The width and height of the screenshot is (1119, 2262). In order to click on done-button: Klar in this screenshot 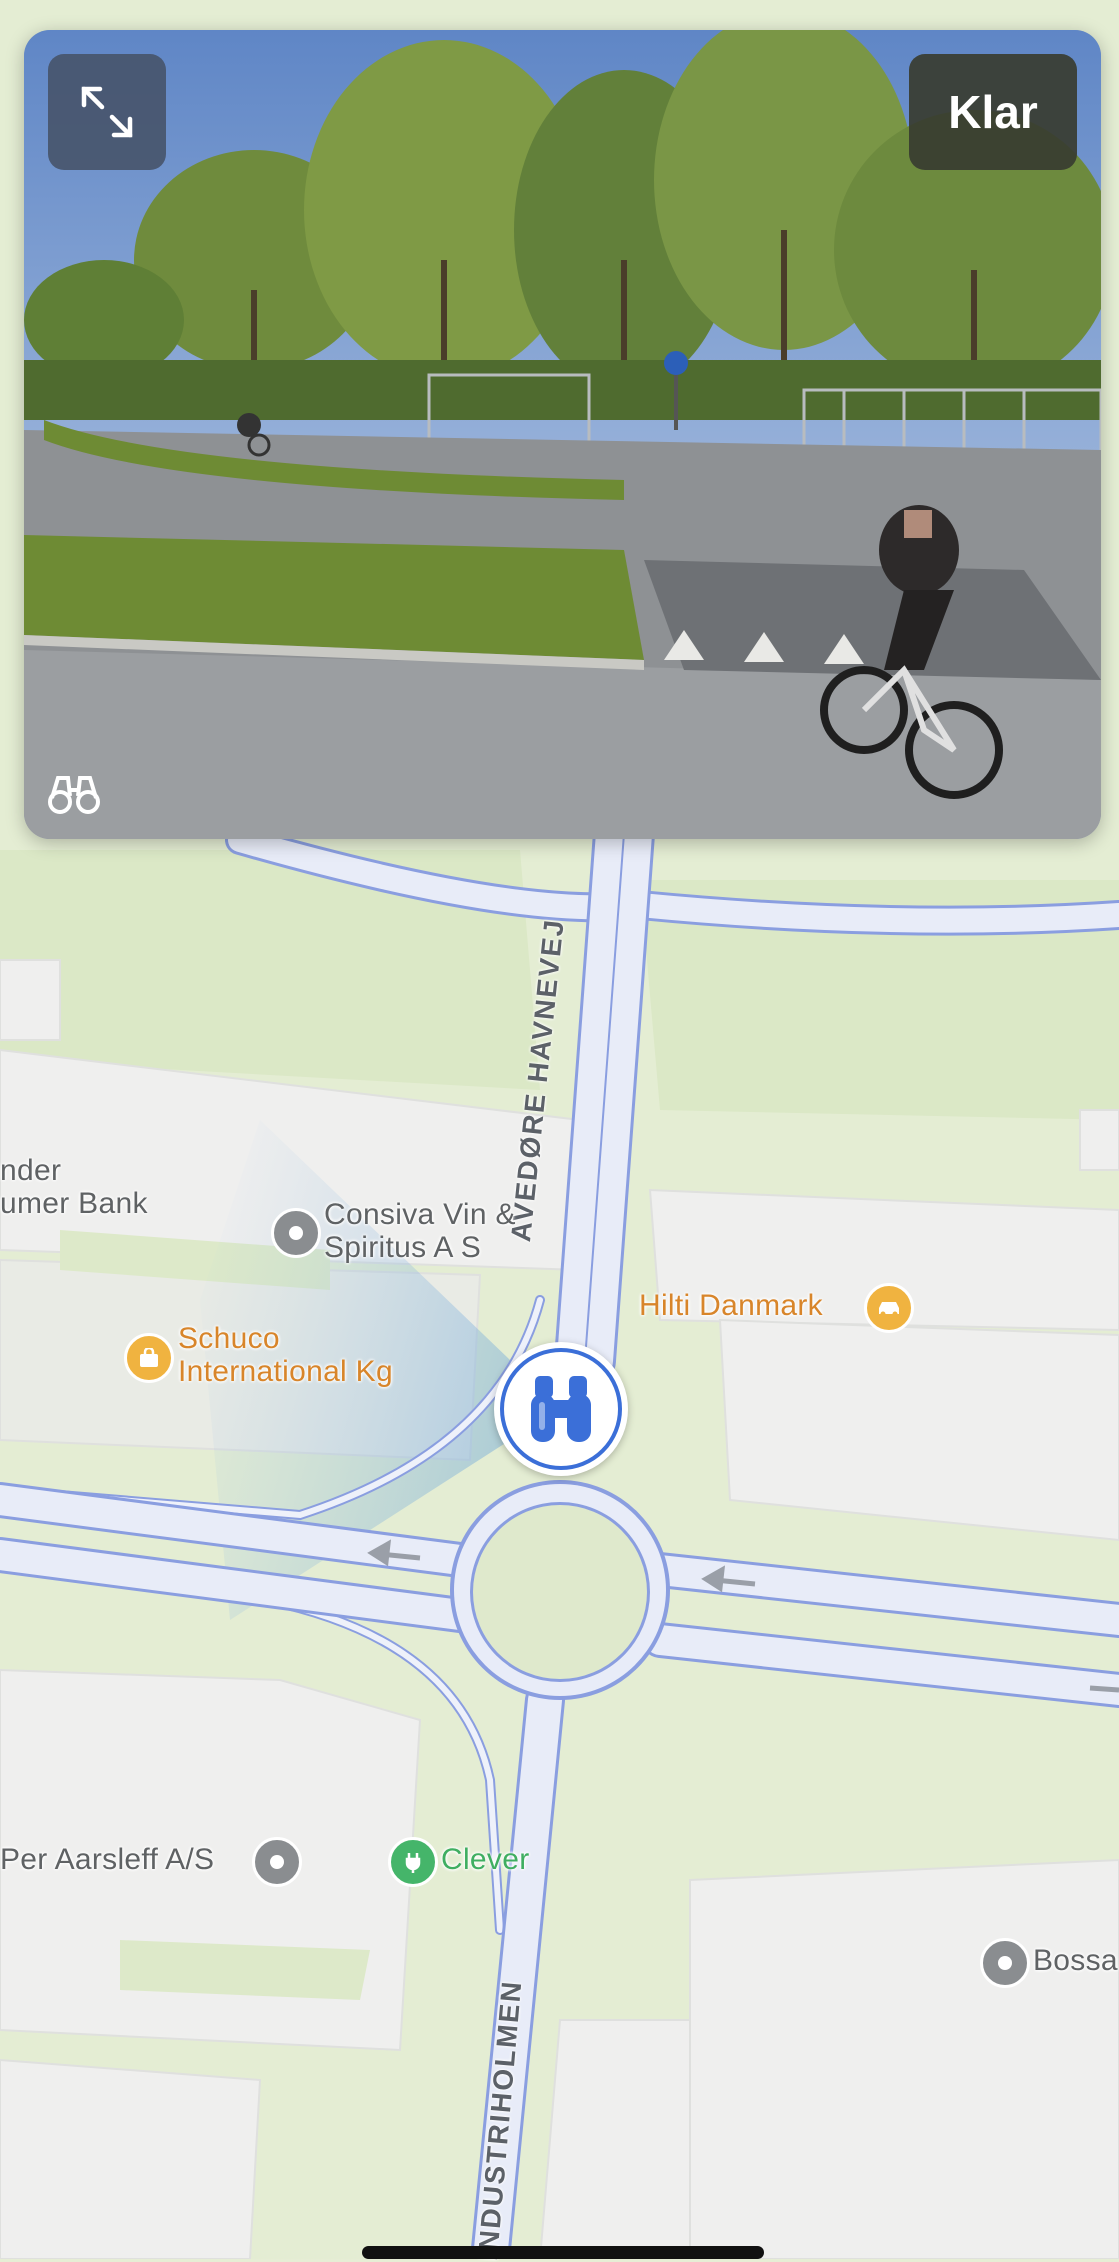, I will do `click(993, 112)`.